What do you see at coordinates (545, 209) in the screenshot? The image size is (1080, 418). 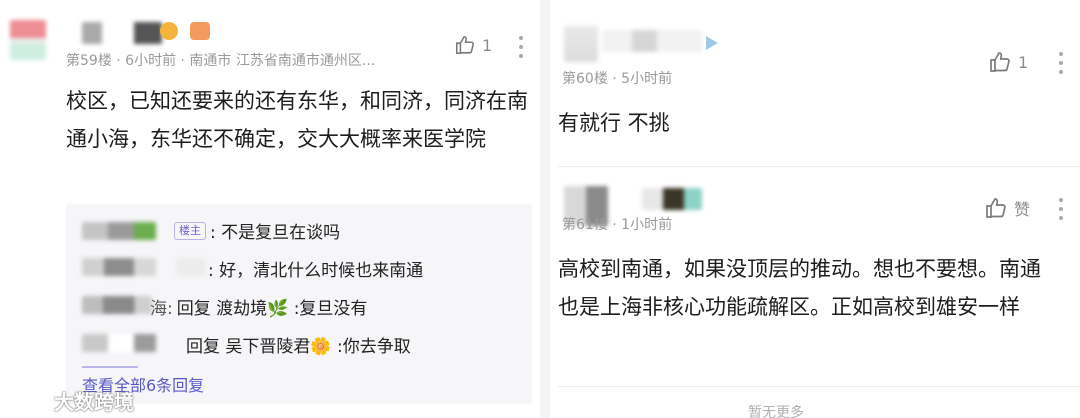 I see `panel-gutter` at bounding box center [545, 209].